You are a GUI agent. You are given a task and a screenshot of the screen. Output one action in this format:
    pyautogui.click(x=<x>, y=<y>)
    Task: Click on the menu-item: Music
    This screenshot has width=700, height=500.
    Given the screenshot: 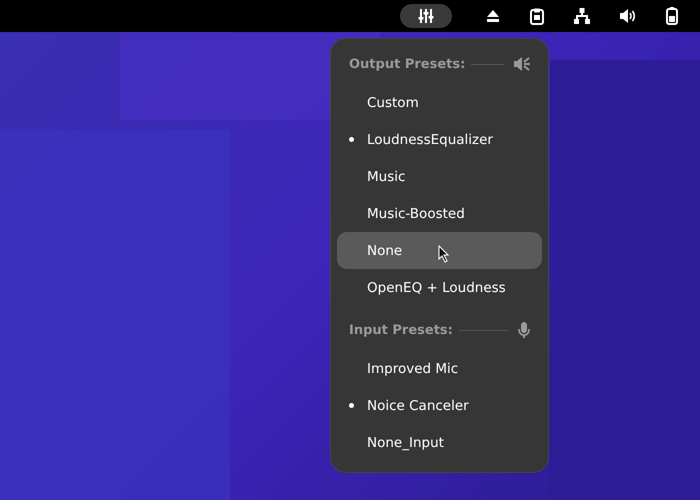 What is the action you would take?
    pyautogui.click(x=439, y=176)
    